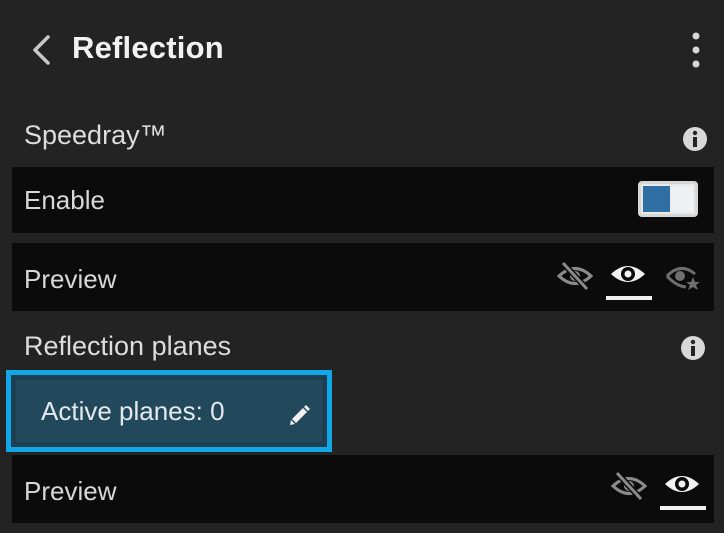 The height and width of the screenshot is (533, 724). What do you see at coordinates (363, 277) in the screenshot?
I see `speedray-preview-row: Preview` at bounding box center [363, 277].